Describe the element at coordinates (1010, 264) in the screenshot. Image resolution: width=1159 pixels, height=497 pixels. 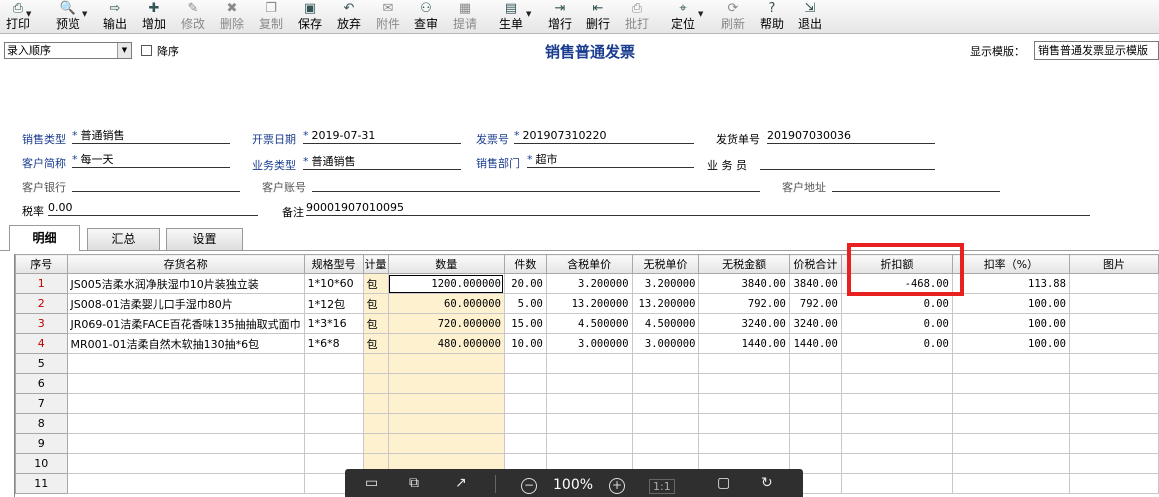
I see `column-header: 扣率（%）` at that location.